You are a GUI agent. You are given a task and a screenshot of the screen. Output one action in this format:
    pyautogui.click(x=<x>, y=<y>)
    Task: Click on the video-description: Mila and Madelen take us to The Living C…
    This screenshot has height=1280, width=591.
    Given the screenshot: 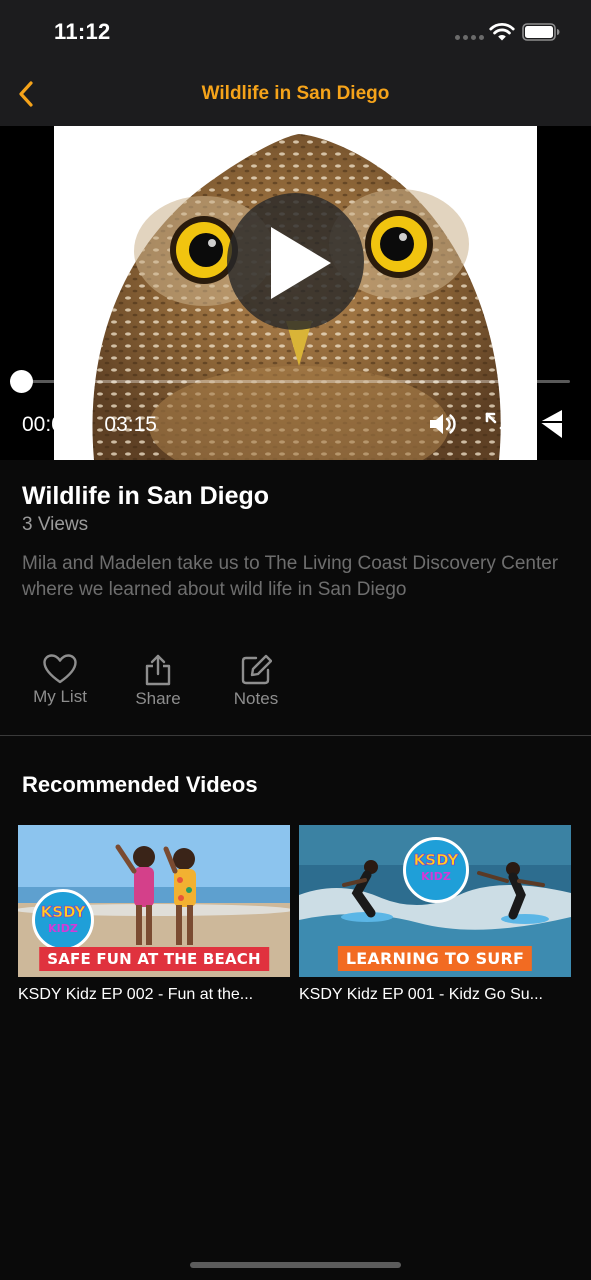 What is the action you would take?
    pyautogui.click(x=290, y=576)
    